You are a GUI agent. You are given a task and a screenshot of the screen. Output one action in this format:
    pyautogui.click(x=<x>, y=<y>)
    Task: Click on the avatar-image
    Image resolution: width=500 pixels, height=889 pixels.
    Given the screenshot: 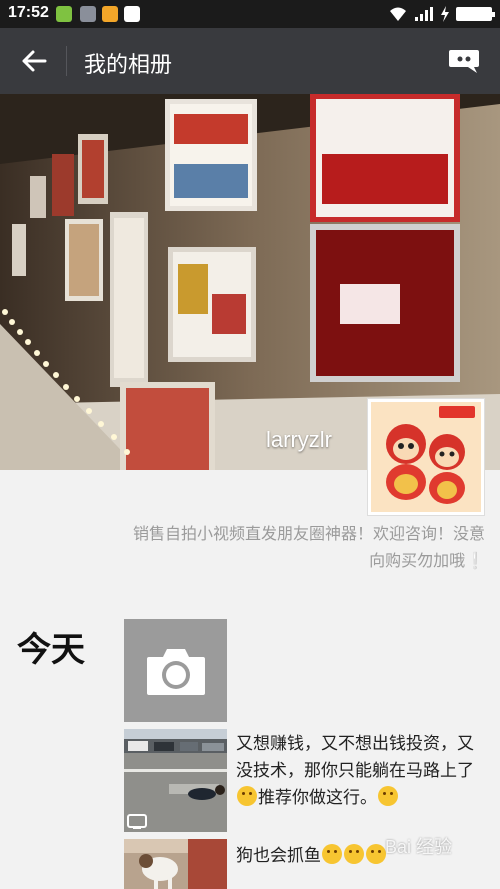 What is the action you would take?
    pyautogui.click(x=426, y=457)
    